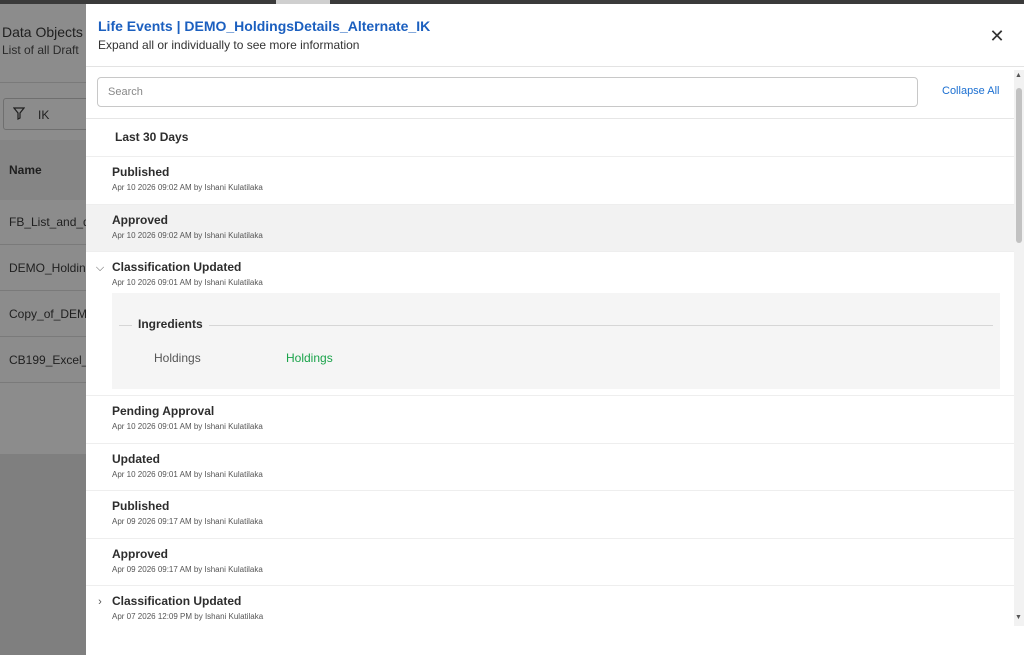 The image size is (1024, 655). Describe the element at coordinates (556, 341) in the screenshot. I see `event-detail-panel: Ingredients Holdings Holdings` at that location.